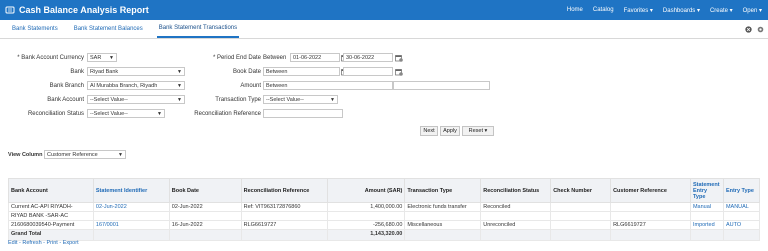  I want to click on table-row: RIYAD BANK -SAR-AC, so click(384, 216).